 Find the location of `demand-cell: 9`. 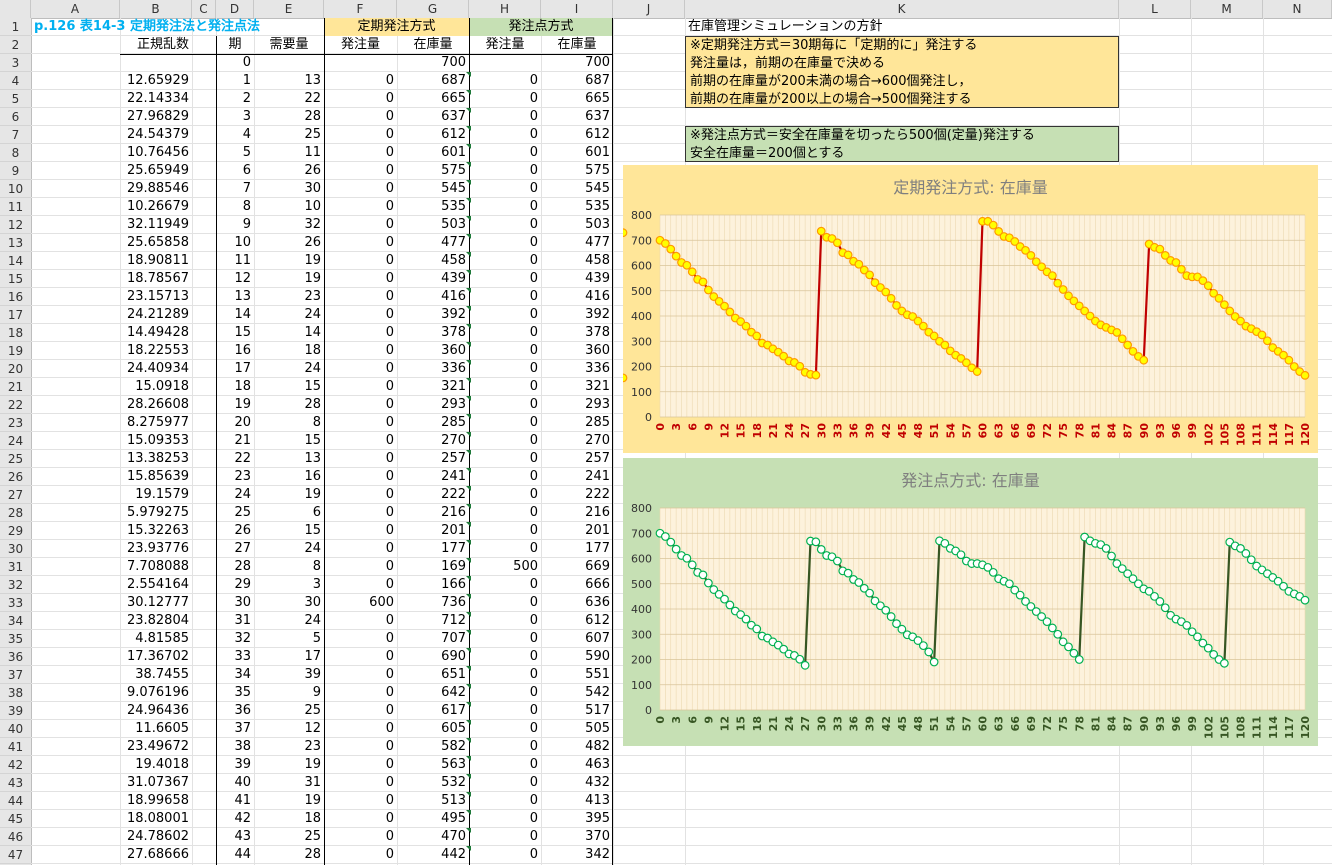

demand-cell: 9 is located at coordinates (289, 693).